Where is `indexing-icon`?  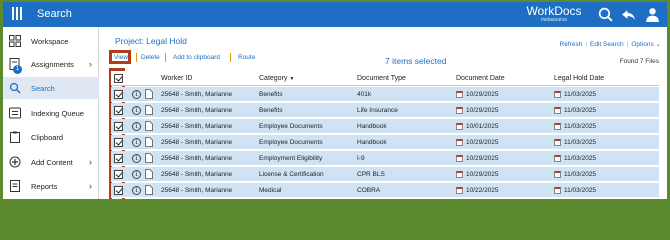 indexing-icon is located at coordinates (15, 113).